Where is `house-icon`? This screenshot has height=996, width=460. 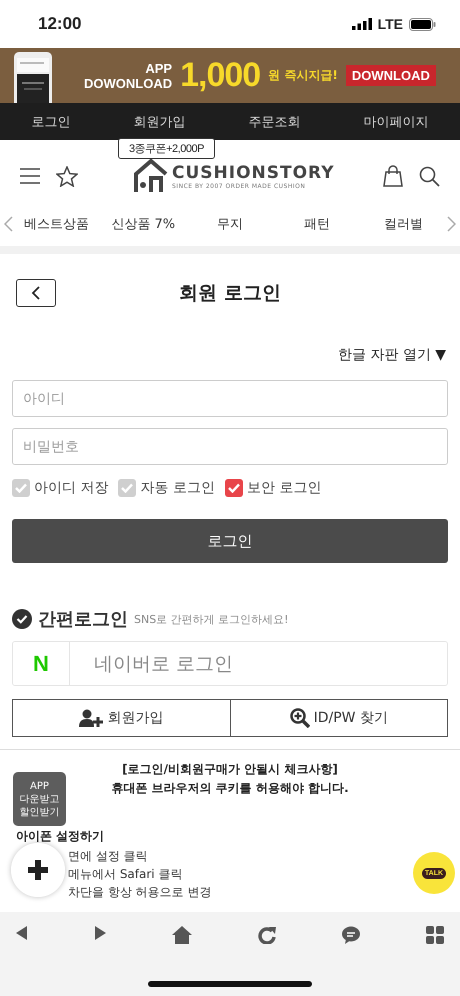
house-icon is located at coordinates (151, 176).